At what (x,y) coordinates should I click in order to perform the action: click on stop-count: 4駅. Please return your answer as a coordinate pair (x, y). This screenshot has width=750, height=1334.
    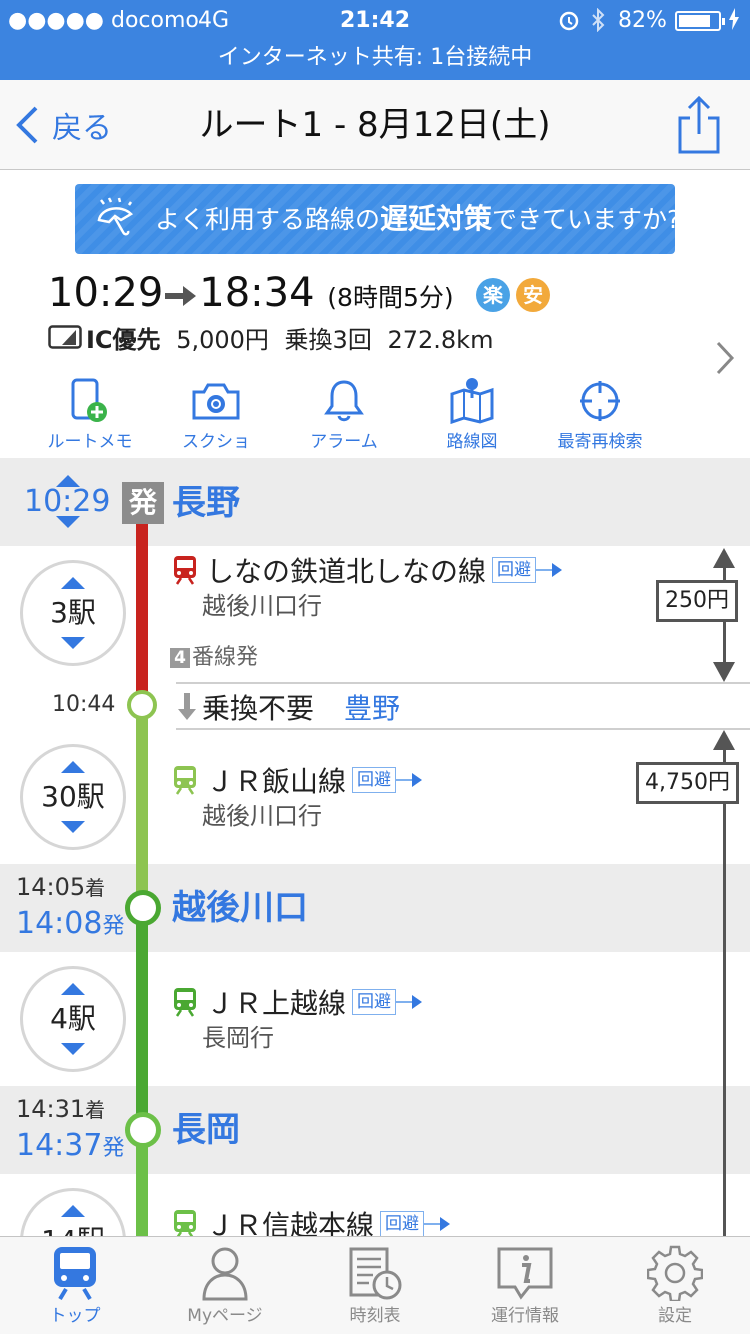
    Looking at the image, I should click on (73, 1018).